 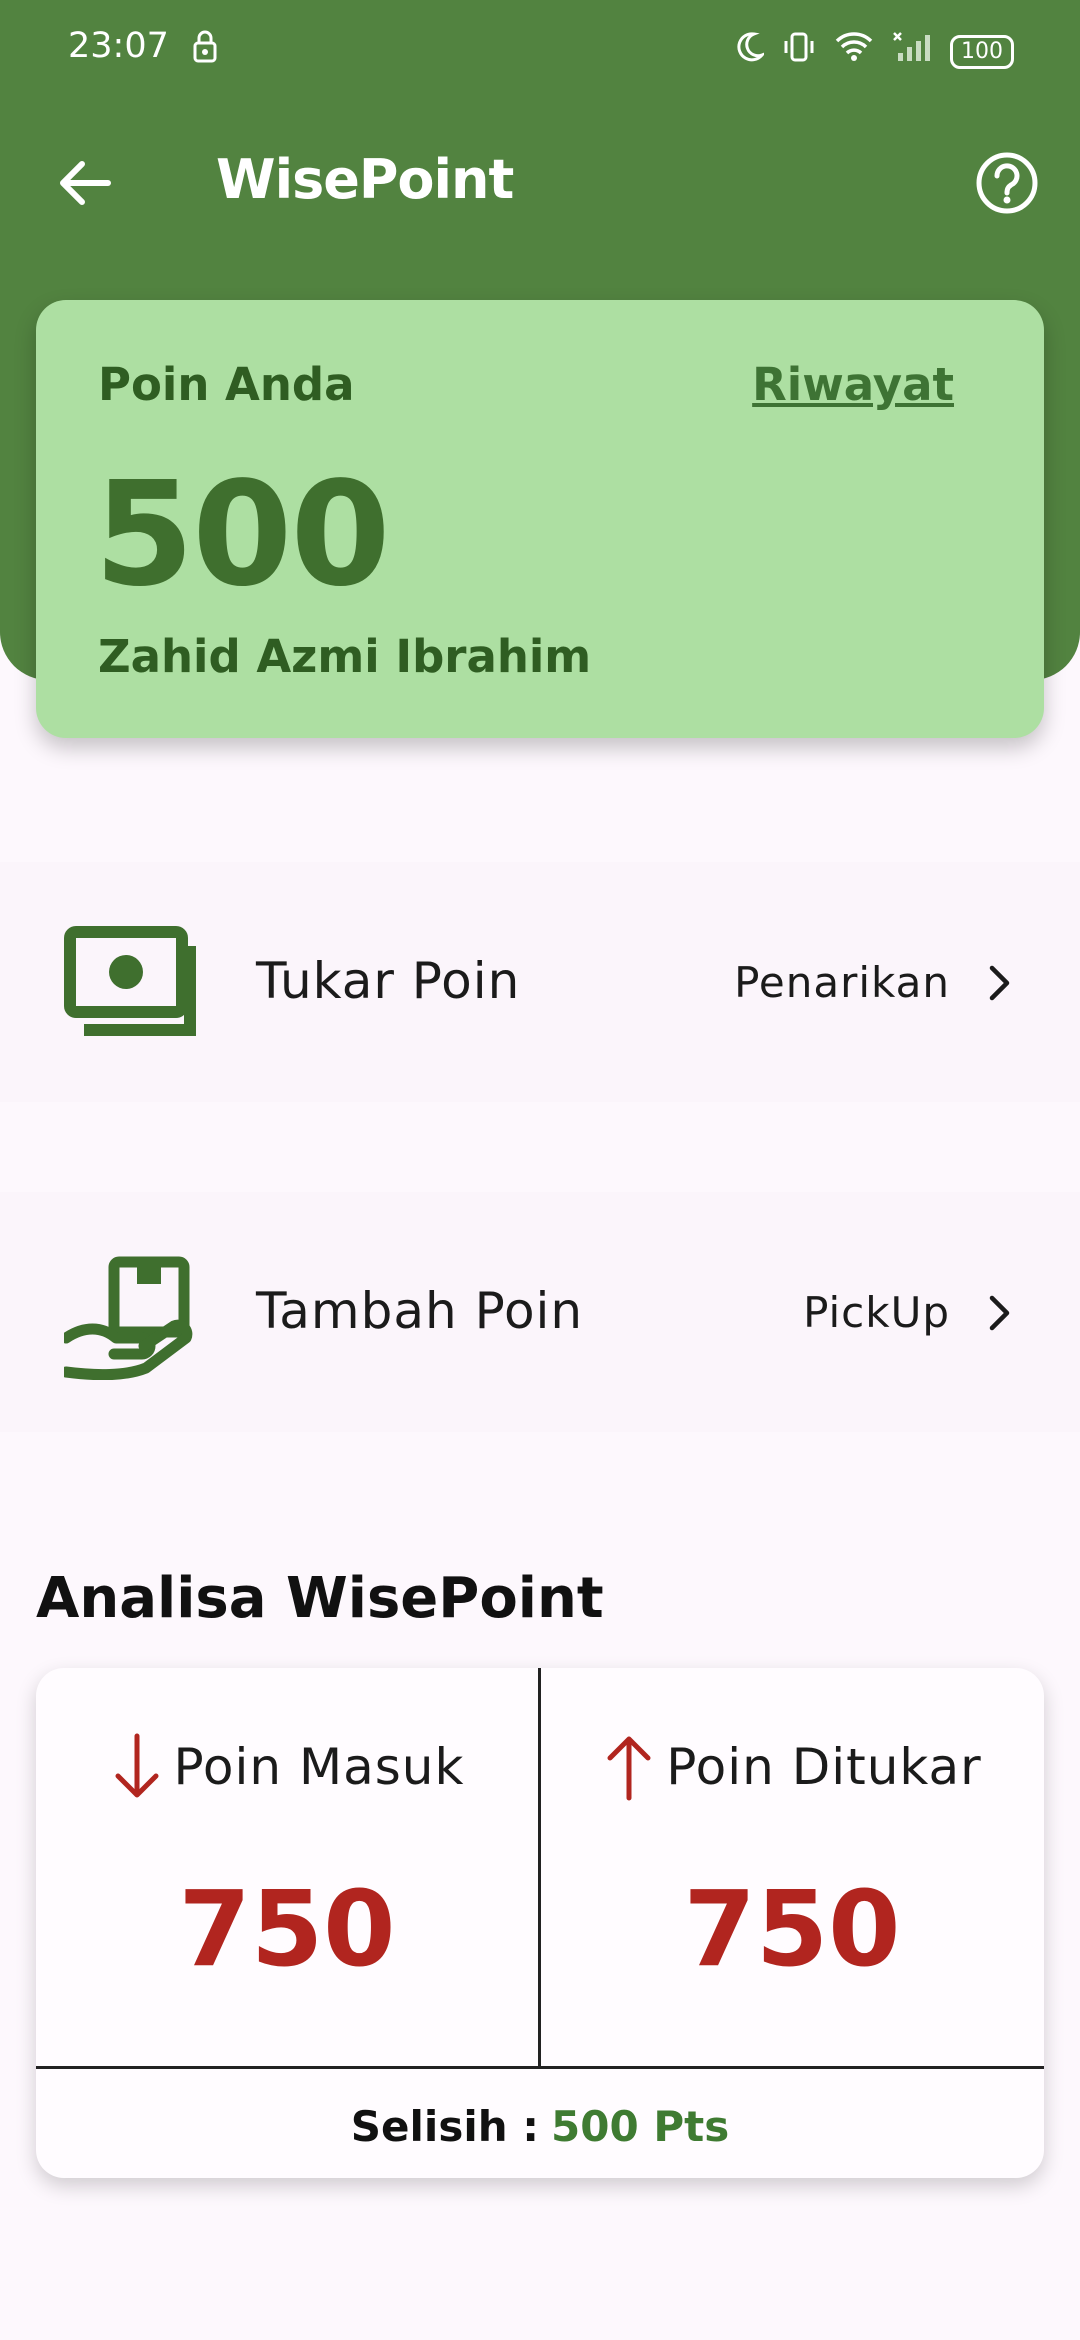 What do you see at coordinates (540, 48) in the screenshot?
I see `status-bar: 23:07 100` at bounding box center [540, 48].